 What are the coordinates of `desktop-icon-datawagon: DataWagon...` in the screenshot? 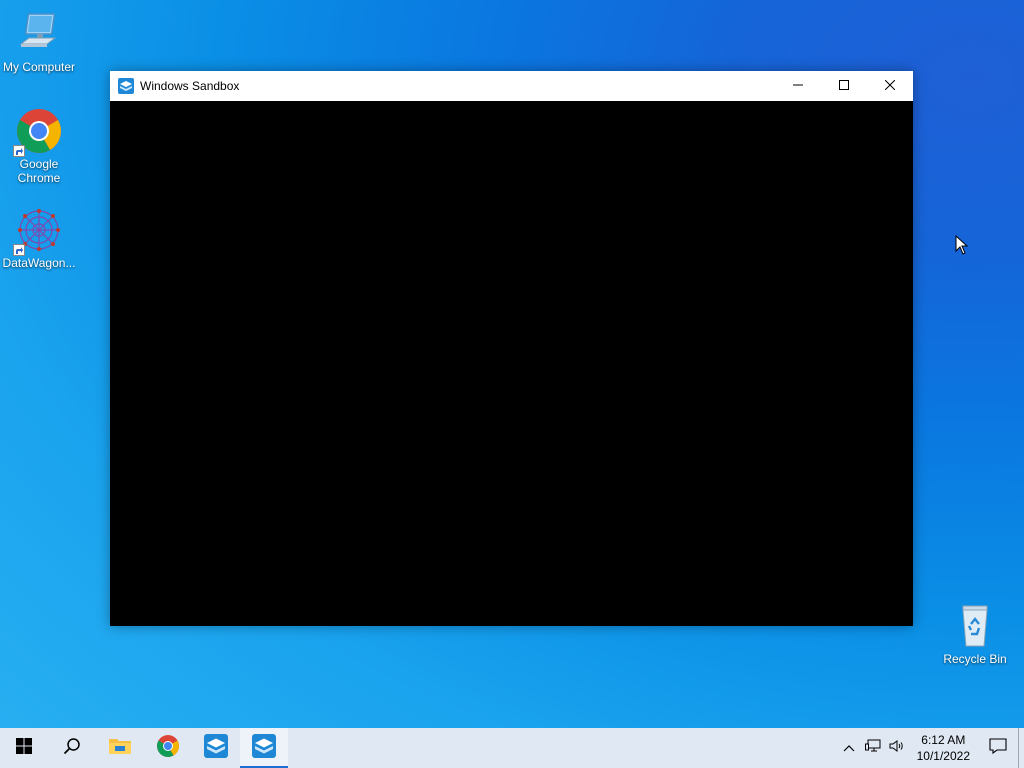 It's located at (39, 238).